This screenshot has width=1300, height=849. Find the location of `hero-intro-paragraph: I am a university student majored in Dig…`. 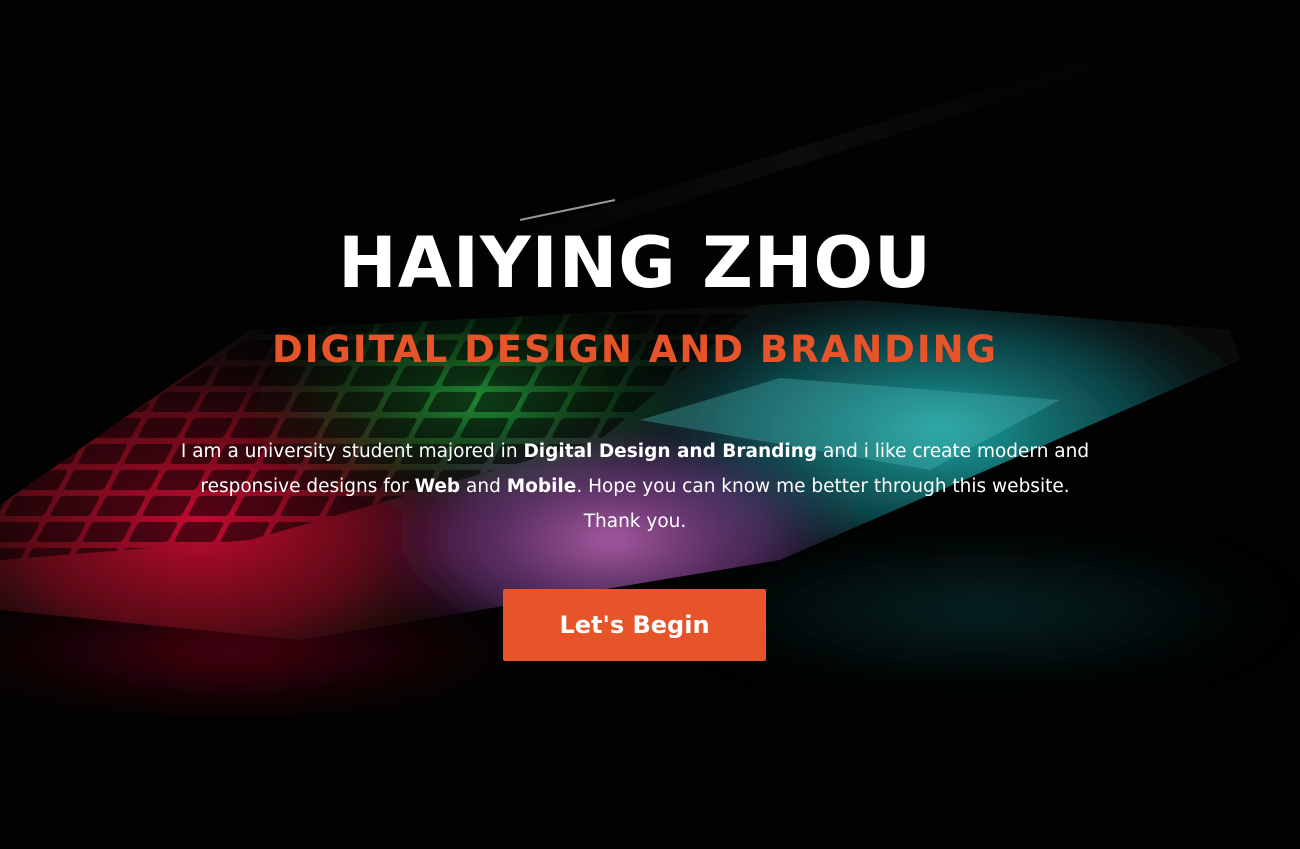

hero-intro-paragraph: I am a university student majored in Dig… is located at coordinates (635, 486).